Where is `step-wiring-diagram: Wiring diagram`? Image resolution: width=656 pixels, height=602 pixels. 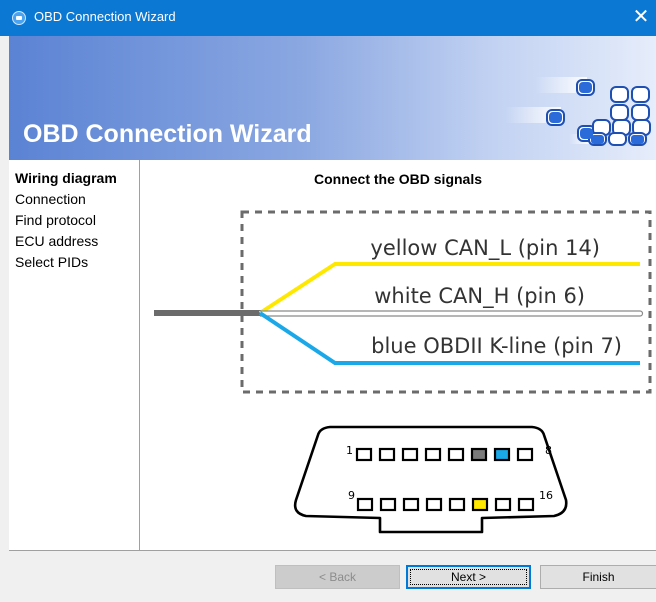
step-wiring-diagram: Wiring diagram is located at coordinates (66, 178).